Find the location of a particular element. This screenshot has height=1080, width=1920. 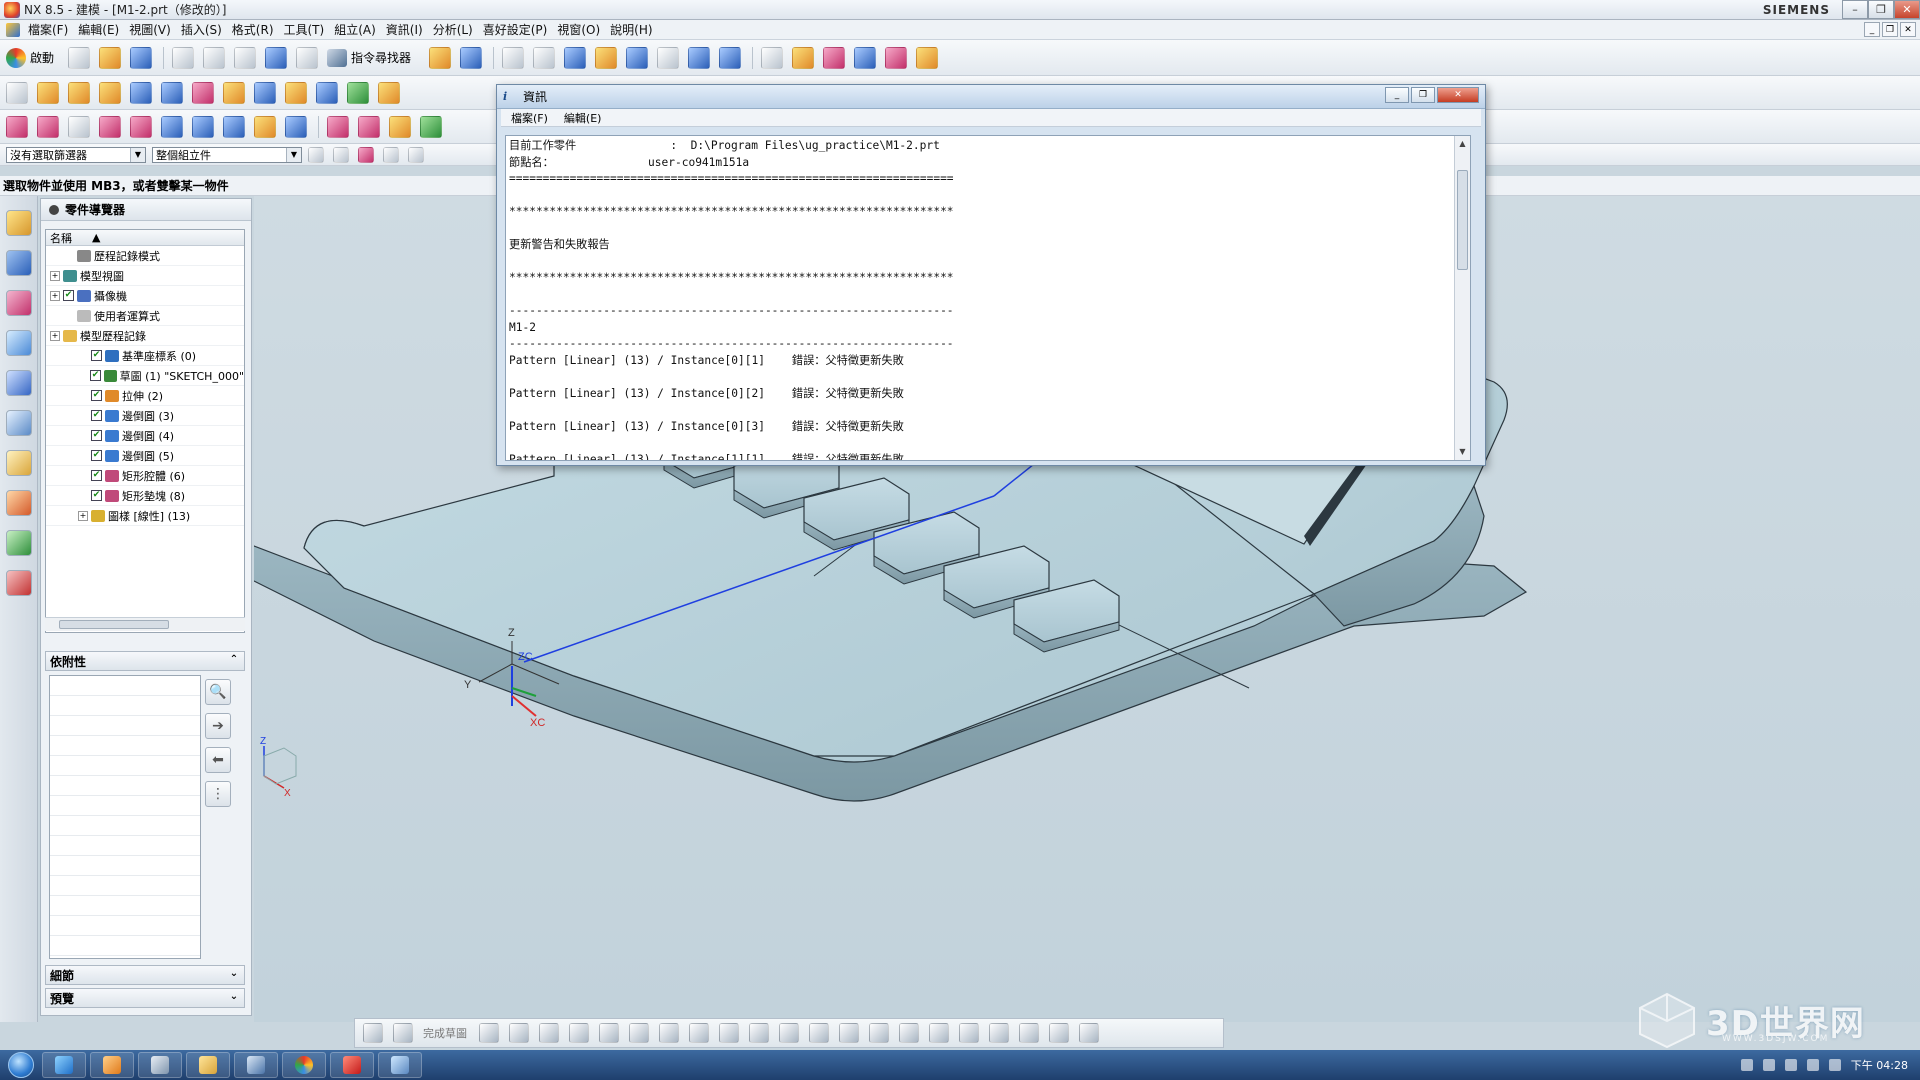

edge-blend-icon is located at coordinates (234, 92).